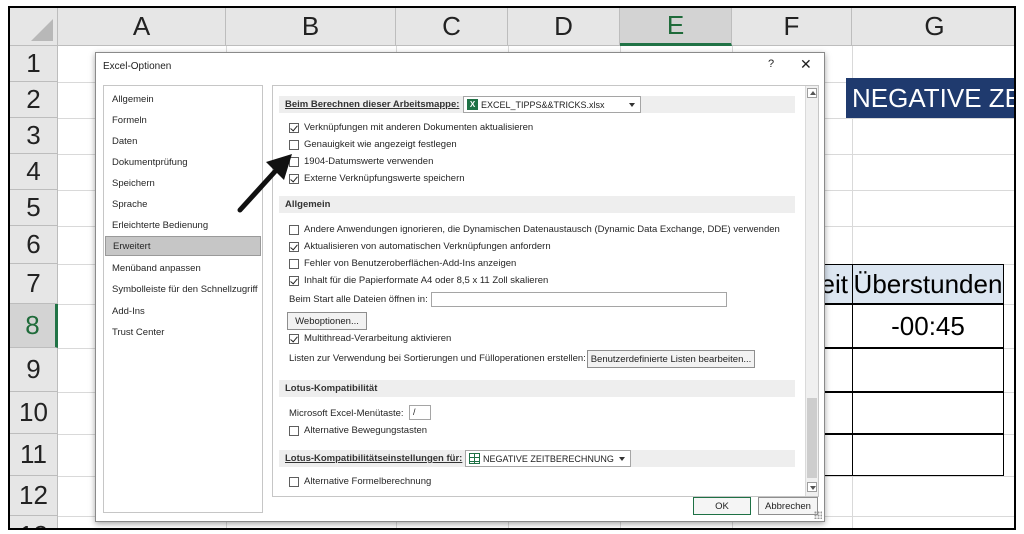 This screenshot has width=1024, height=534. What do you see at coordinates (183, 269) in the screenshot?
I see `nav-item-menueband: Menüband anpassen` at bounding box center [183, 269].